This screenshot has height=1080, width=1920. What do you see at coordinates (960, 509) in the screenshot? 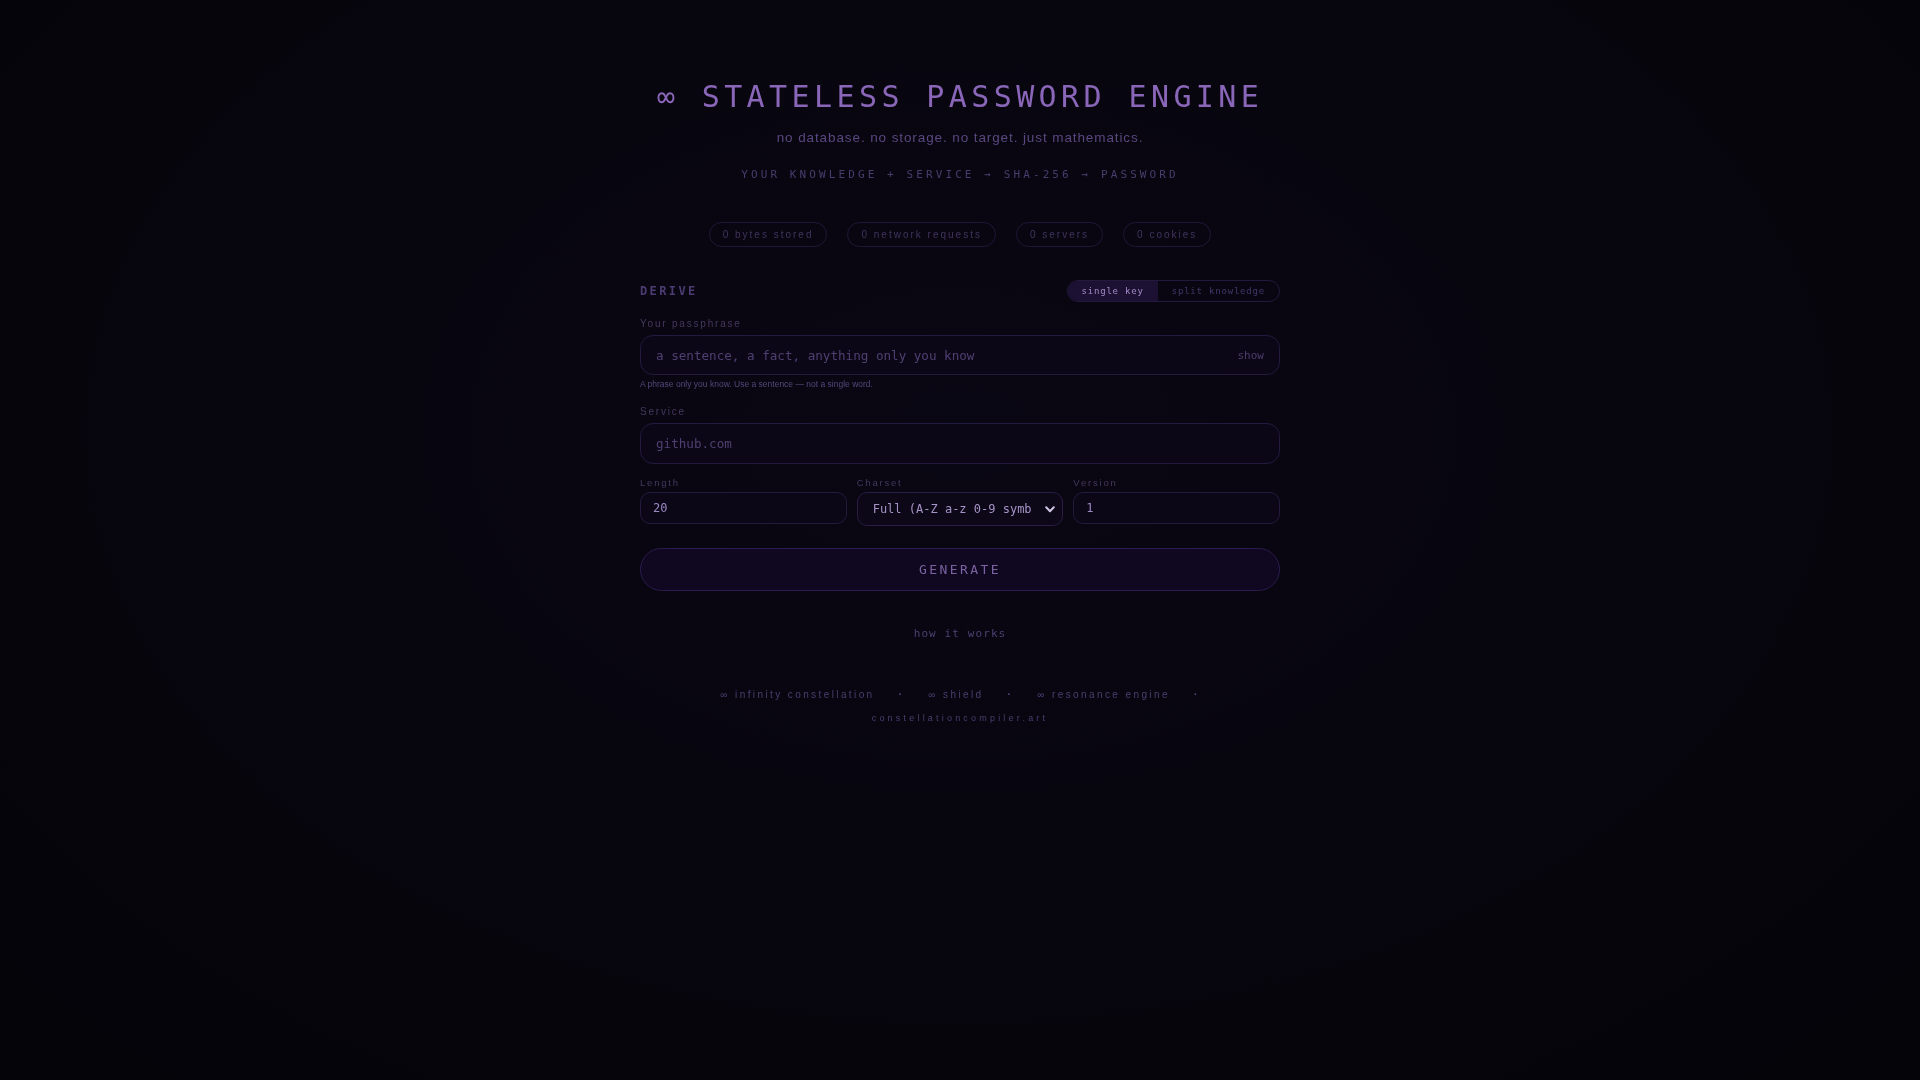
I see `charset-select: Full (A-Z a-z 0-9 symb` at bounding box center [960, 509].